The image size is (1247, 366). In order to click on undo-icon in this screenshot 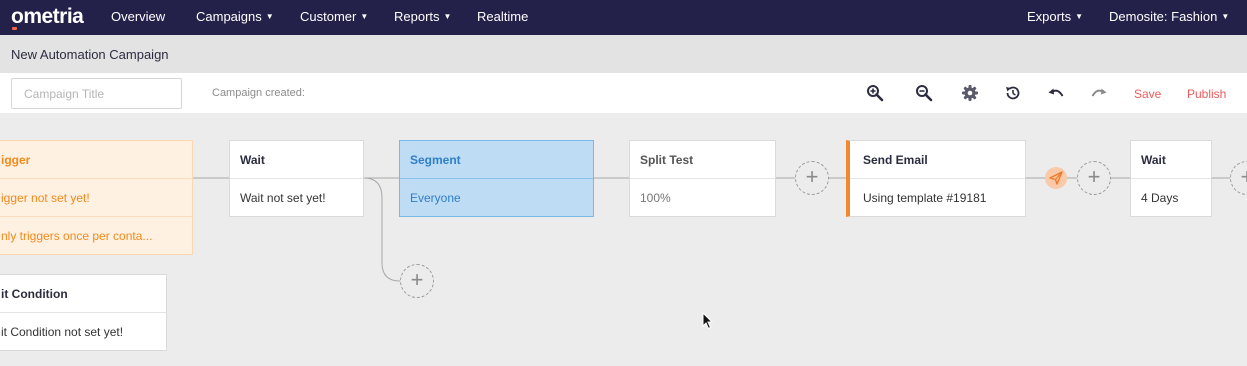, I will do `click(1056, 93)`.